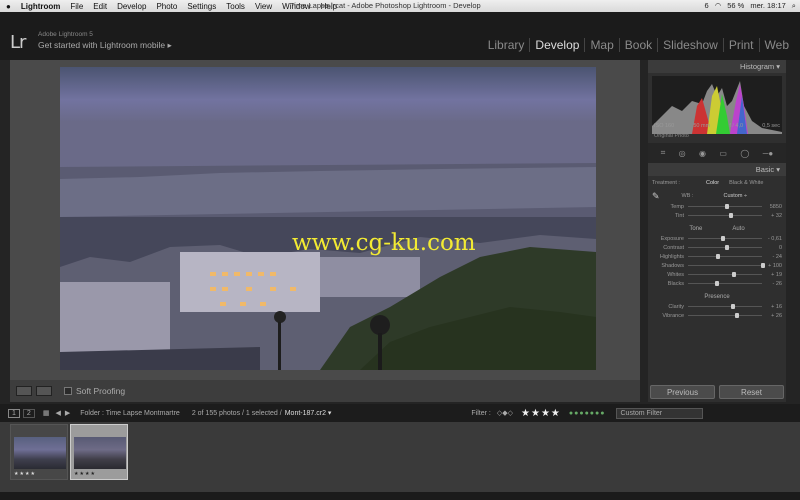  I want to click on notification-count: 6, so click(707, 6).